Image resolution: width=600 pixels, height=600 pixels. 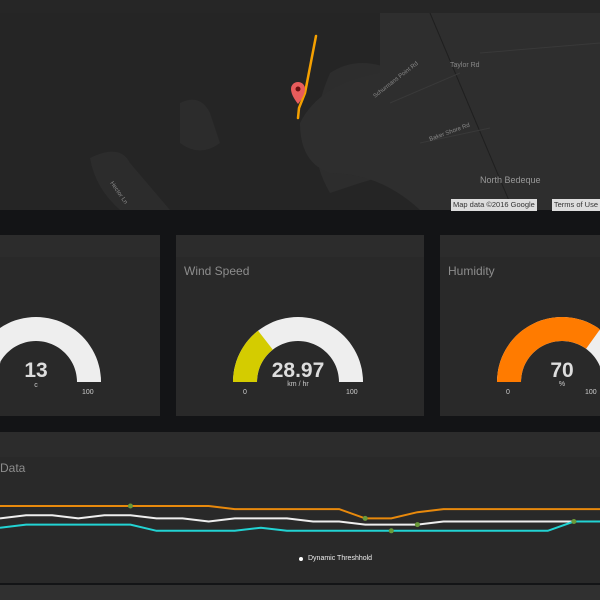 I want to click on gauge-value: 13, so click(x=36, y=370).